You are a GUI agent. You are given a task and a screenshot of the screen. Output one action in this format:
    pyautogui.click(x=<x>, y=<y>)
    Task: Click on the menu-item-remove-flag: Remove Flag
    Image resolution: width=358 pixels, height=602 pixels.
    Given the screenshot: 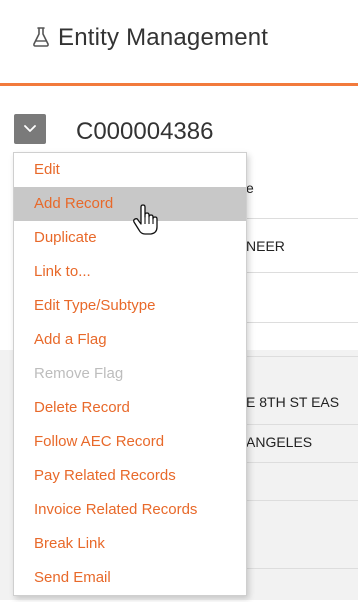 What is the action you would take?
    pyautogui.click(x=79, y=373)
    